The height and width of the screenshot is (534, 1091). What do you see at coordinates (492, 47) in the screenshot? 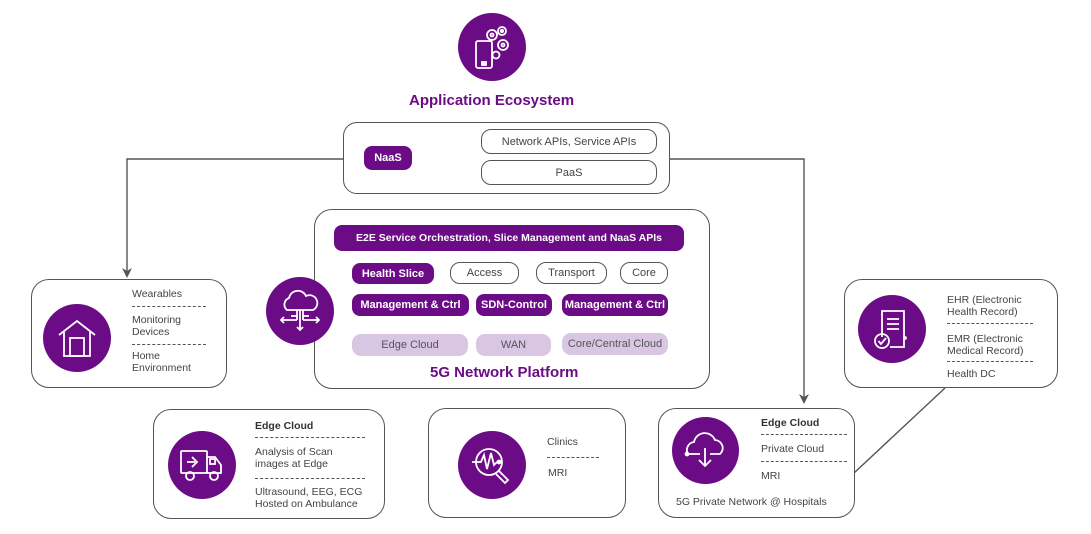
I see `mobile-gears-icon` at bounding box center [492, 47].